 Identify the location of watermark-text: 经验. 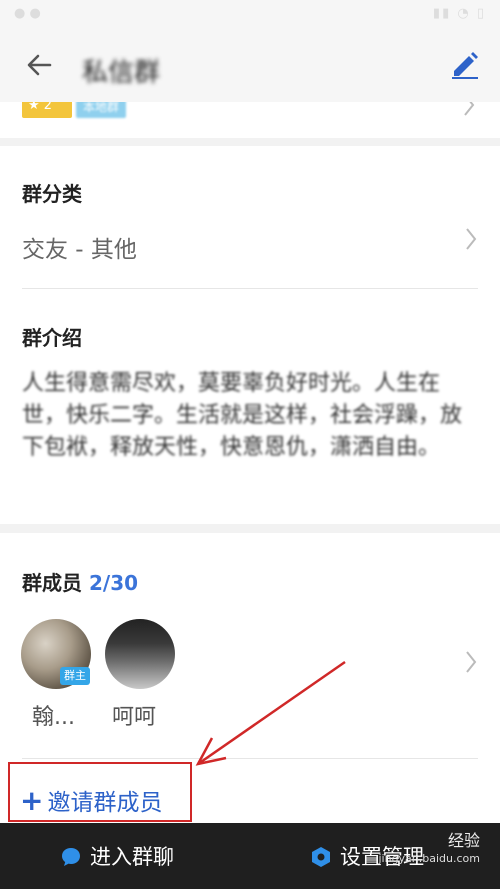
(463, 840).